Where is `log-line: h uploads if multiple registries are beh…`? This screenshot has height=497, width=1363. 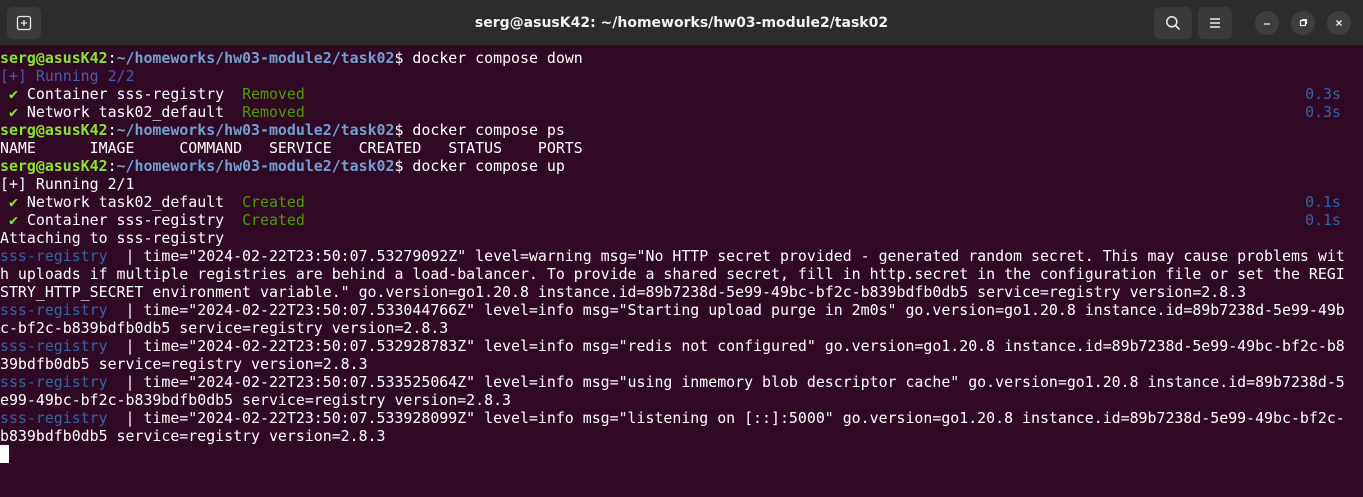
log-line: h uploads if multiple registries are beh… is located at coordinates (676, 274).